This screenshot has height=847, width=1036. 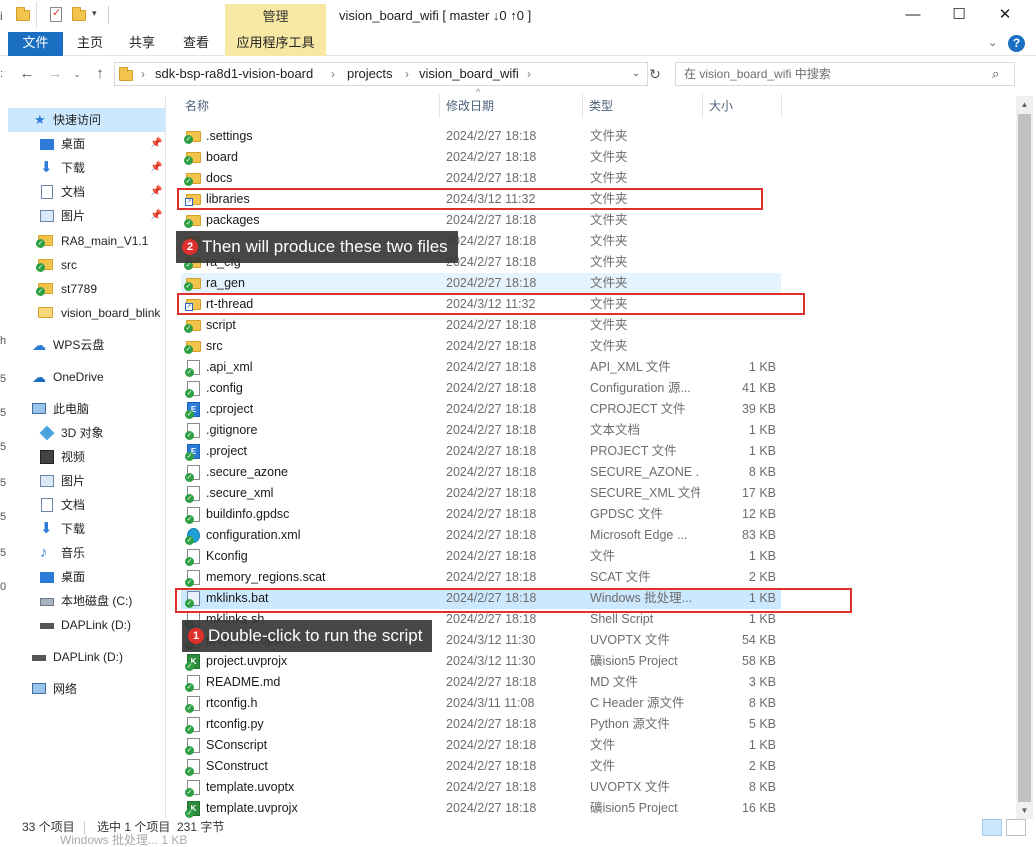 What do you see at coordinates (196, 44) in the screenshot?
I see `tab-view: 查看` at bounding box center [196, 44].